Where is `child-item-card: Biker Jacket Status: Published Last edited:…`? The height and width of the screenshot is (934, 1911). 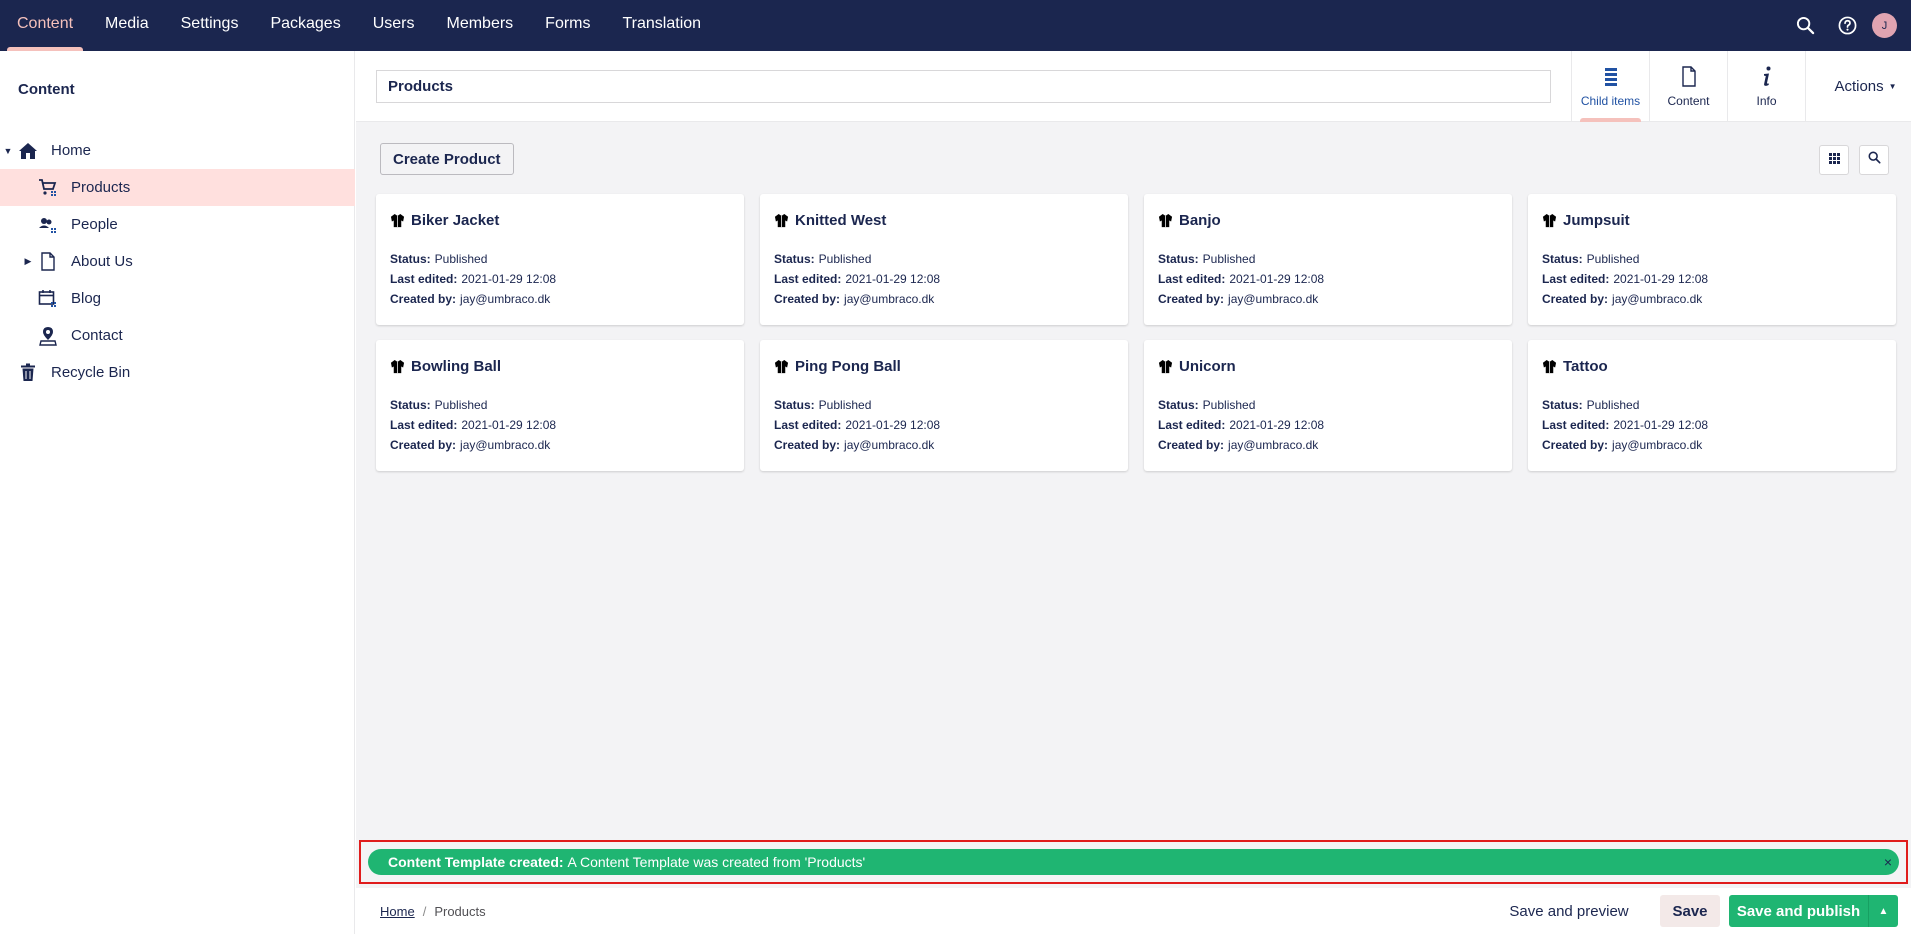 child-item-card: Biker Jacket Status: Published Last edited:… is located at coordinates (560, 259).